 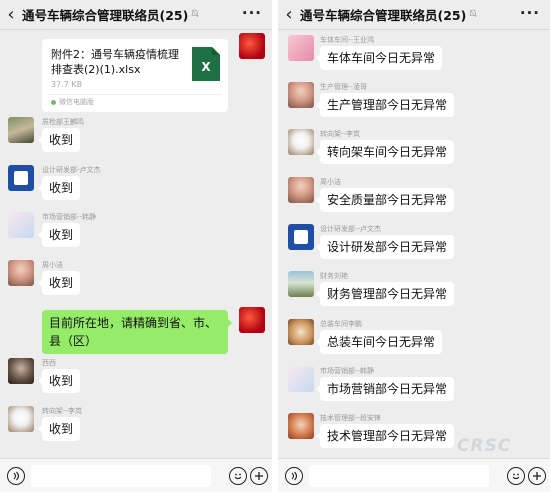 What do you see at coordinates (385, 105) in the screenshot?
I see `message-bubble: 生产管理部今日无异常` at bounding box center [385, 105].